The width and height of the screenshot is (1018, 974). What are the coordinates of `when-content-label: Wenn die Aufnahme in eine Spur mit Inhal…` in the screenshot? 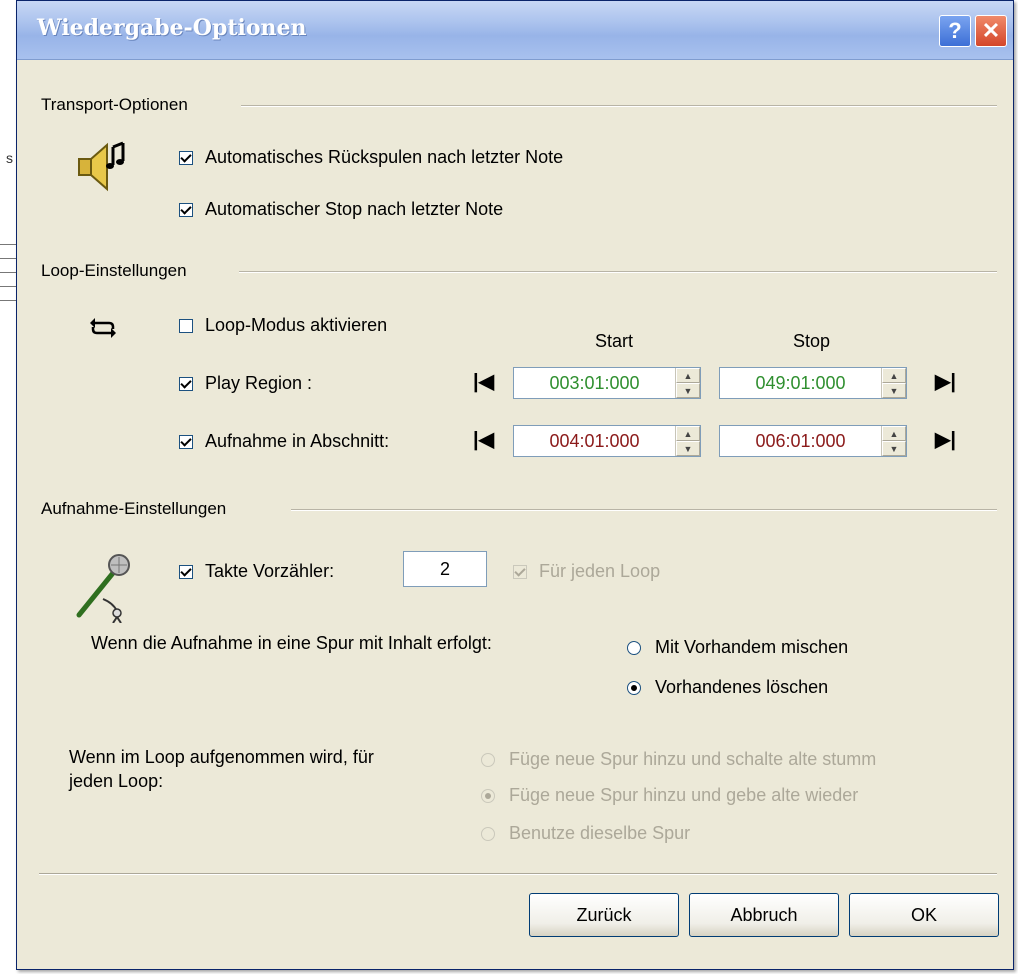 It's located at (291, 643).